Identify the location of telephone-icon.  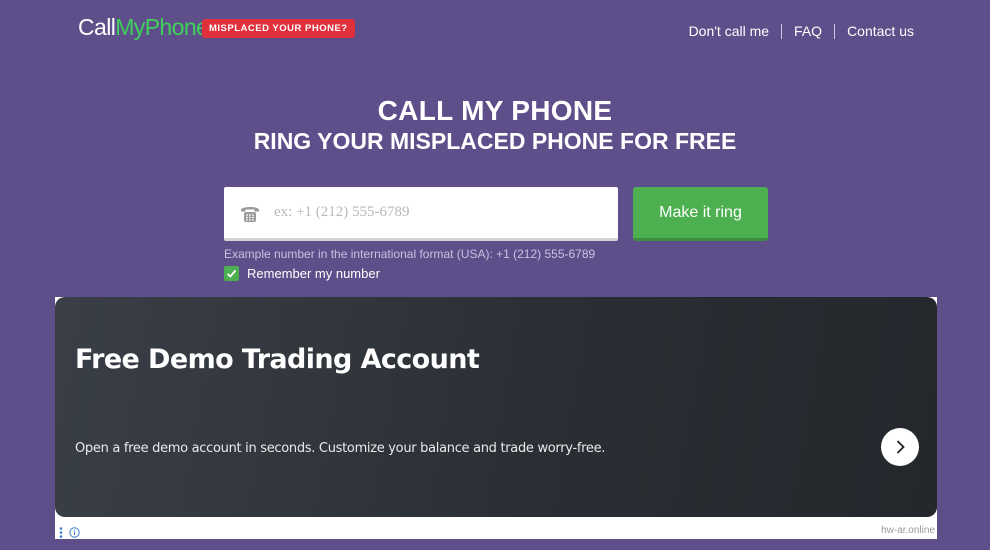
(250, 213).